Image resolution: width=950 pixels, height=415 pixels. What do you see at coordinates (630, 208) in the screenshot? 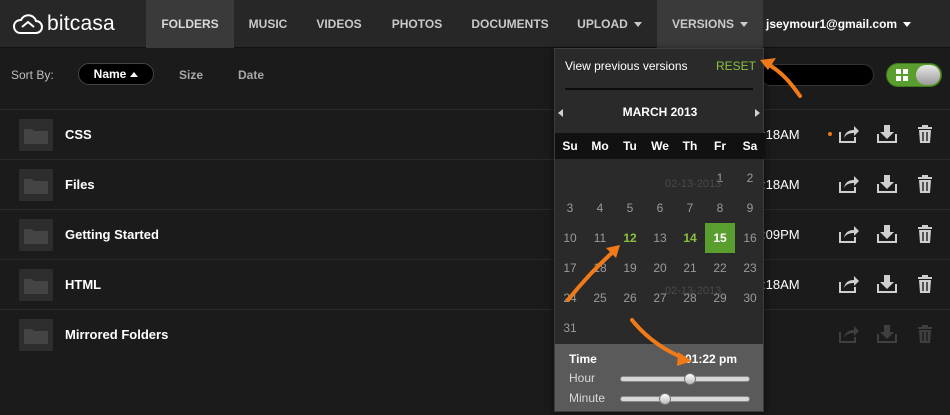
I see `calendar-day: 5` at bounding box center [630, 208].